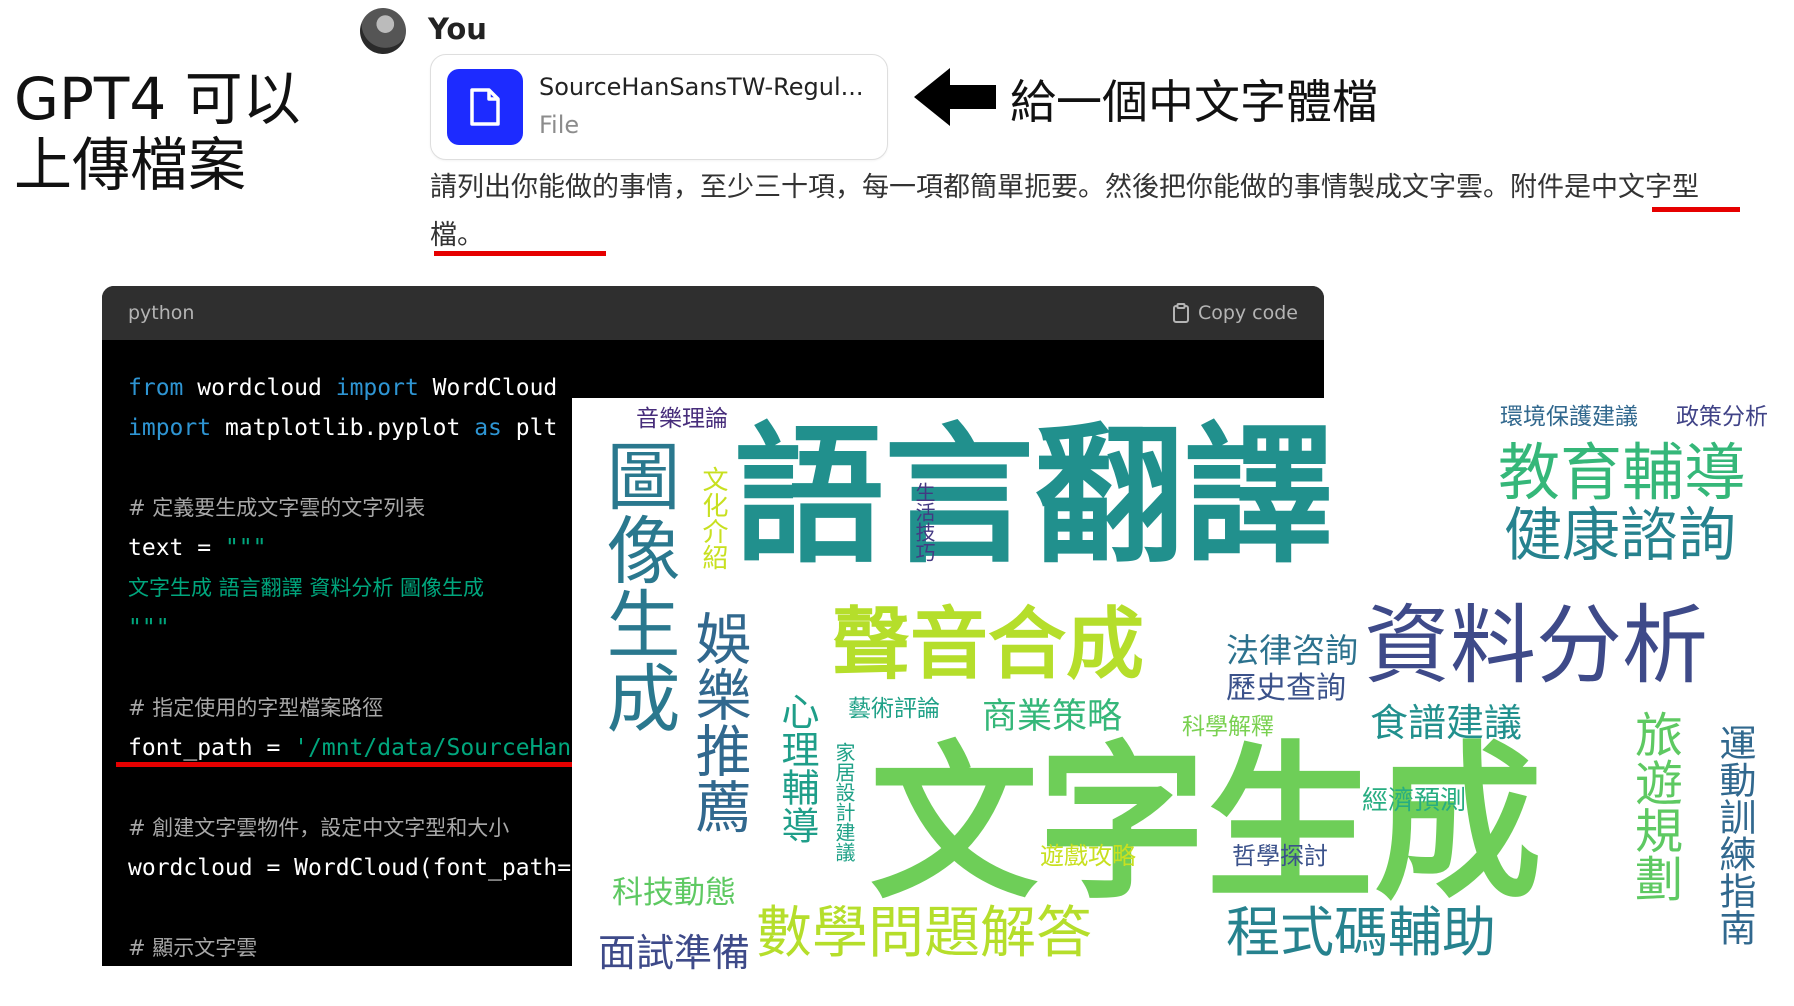 The image size is (1794, 1006). I want to click on wordcloud-word: 心理輔導, so click(797, 768).